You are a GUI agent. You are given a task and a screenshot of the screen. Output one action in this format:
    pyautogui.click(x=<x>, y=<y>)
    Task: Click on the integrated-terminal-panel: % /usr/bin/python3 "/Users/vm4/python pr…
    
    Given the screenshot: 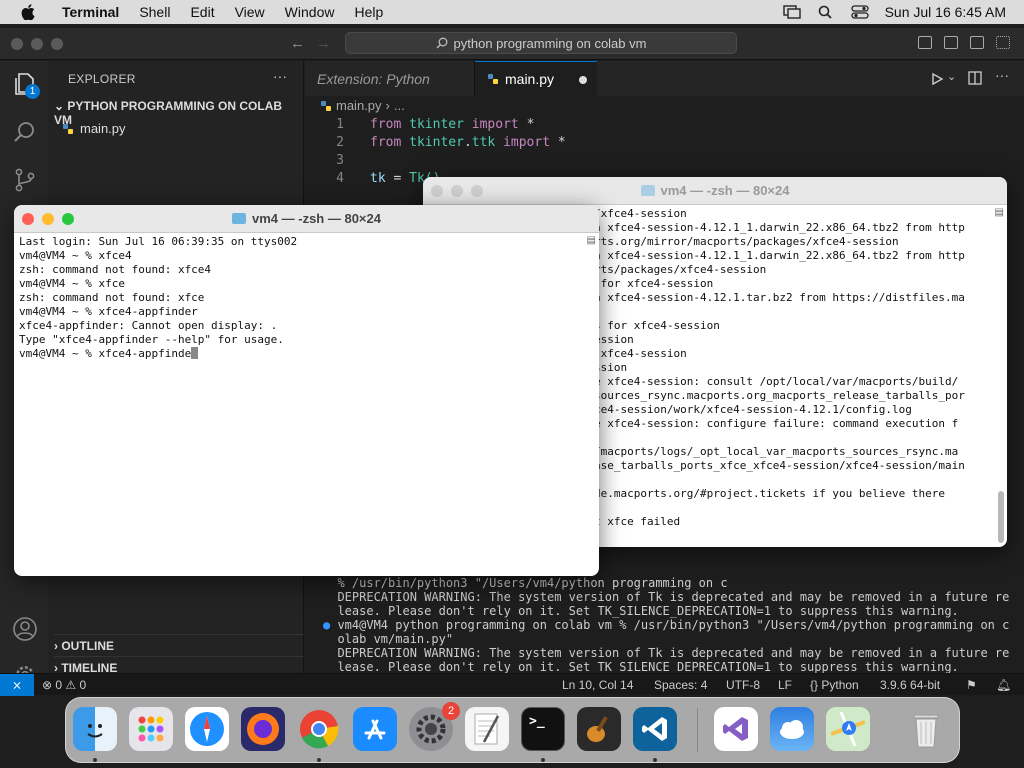 What is the action you would take?
    pyautogui.click(x=664, y=632)
    